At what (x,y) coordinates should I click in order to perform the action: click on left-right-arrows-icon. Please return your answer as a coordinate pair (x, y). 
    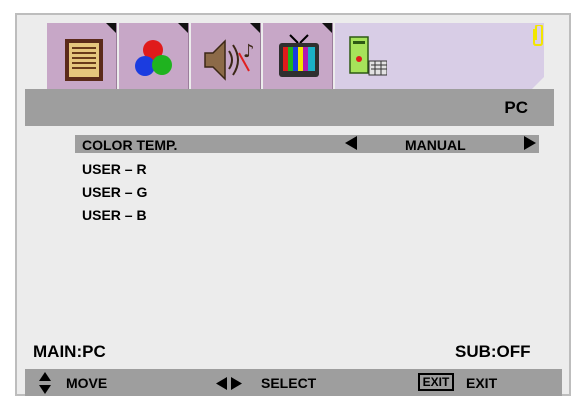
    Looking at the image, I should click on (229, 383).